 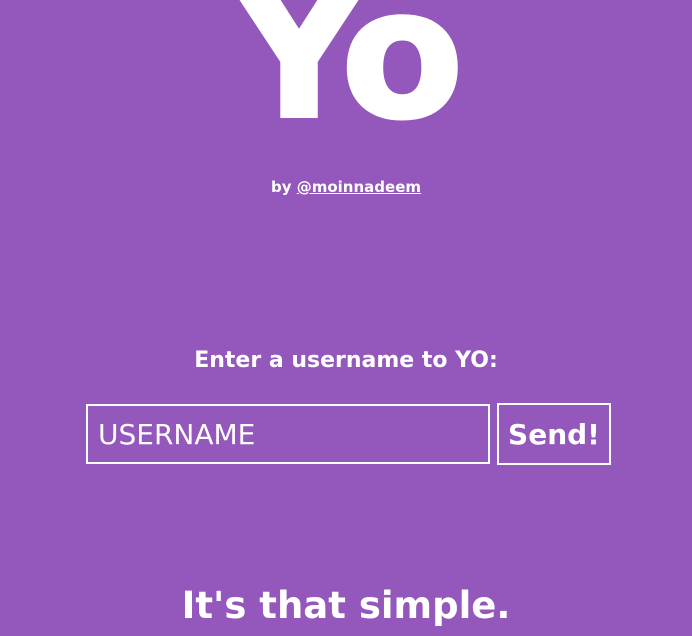 I want to click on username-prompt: Enter a username to YO:, so click(x=346, y=360).